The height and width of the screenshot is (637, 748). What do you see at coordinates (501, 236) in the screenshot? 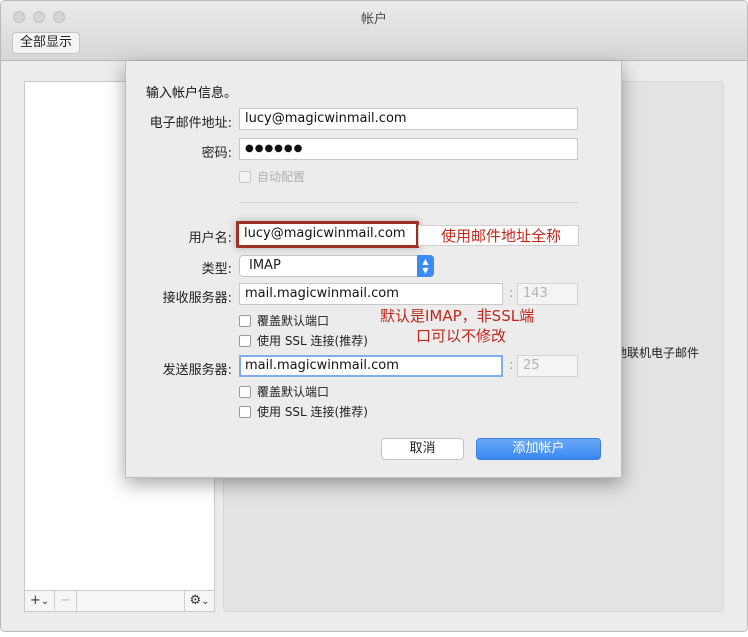
I see `username-annotation: 使用邮件地址全称` at bounding box center [501, 236].